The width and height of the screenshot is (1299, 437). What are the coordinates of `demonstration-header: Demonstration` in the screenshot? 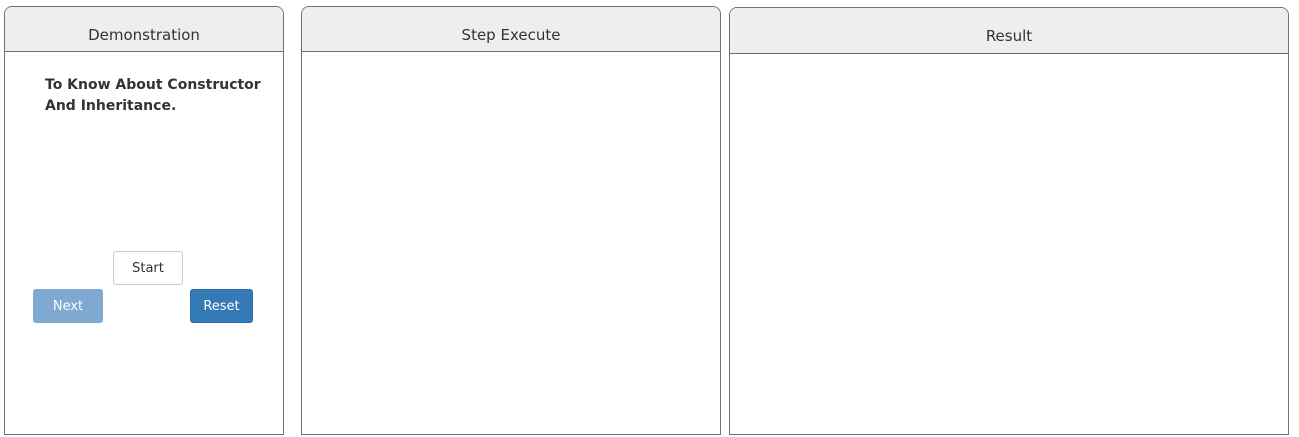 It's located at (144, 29).